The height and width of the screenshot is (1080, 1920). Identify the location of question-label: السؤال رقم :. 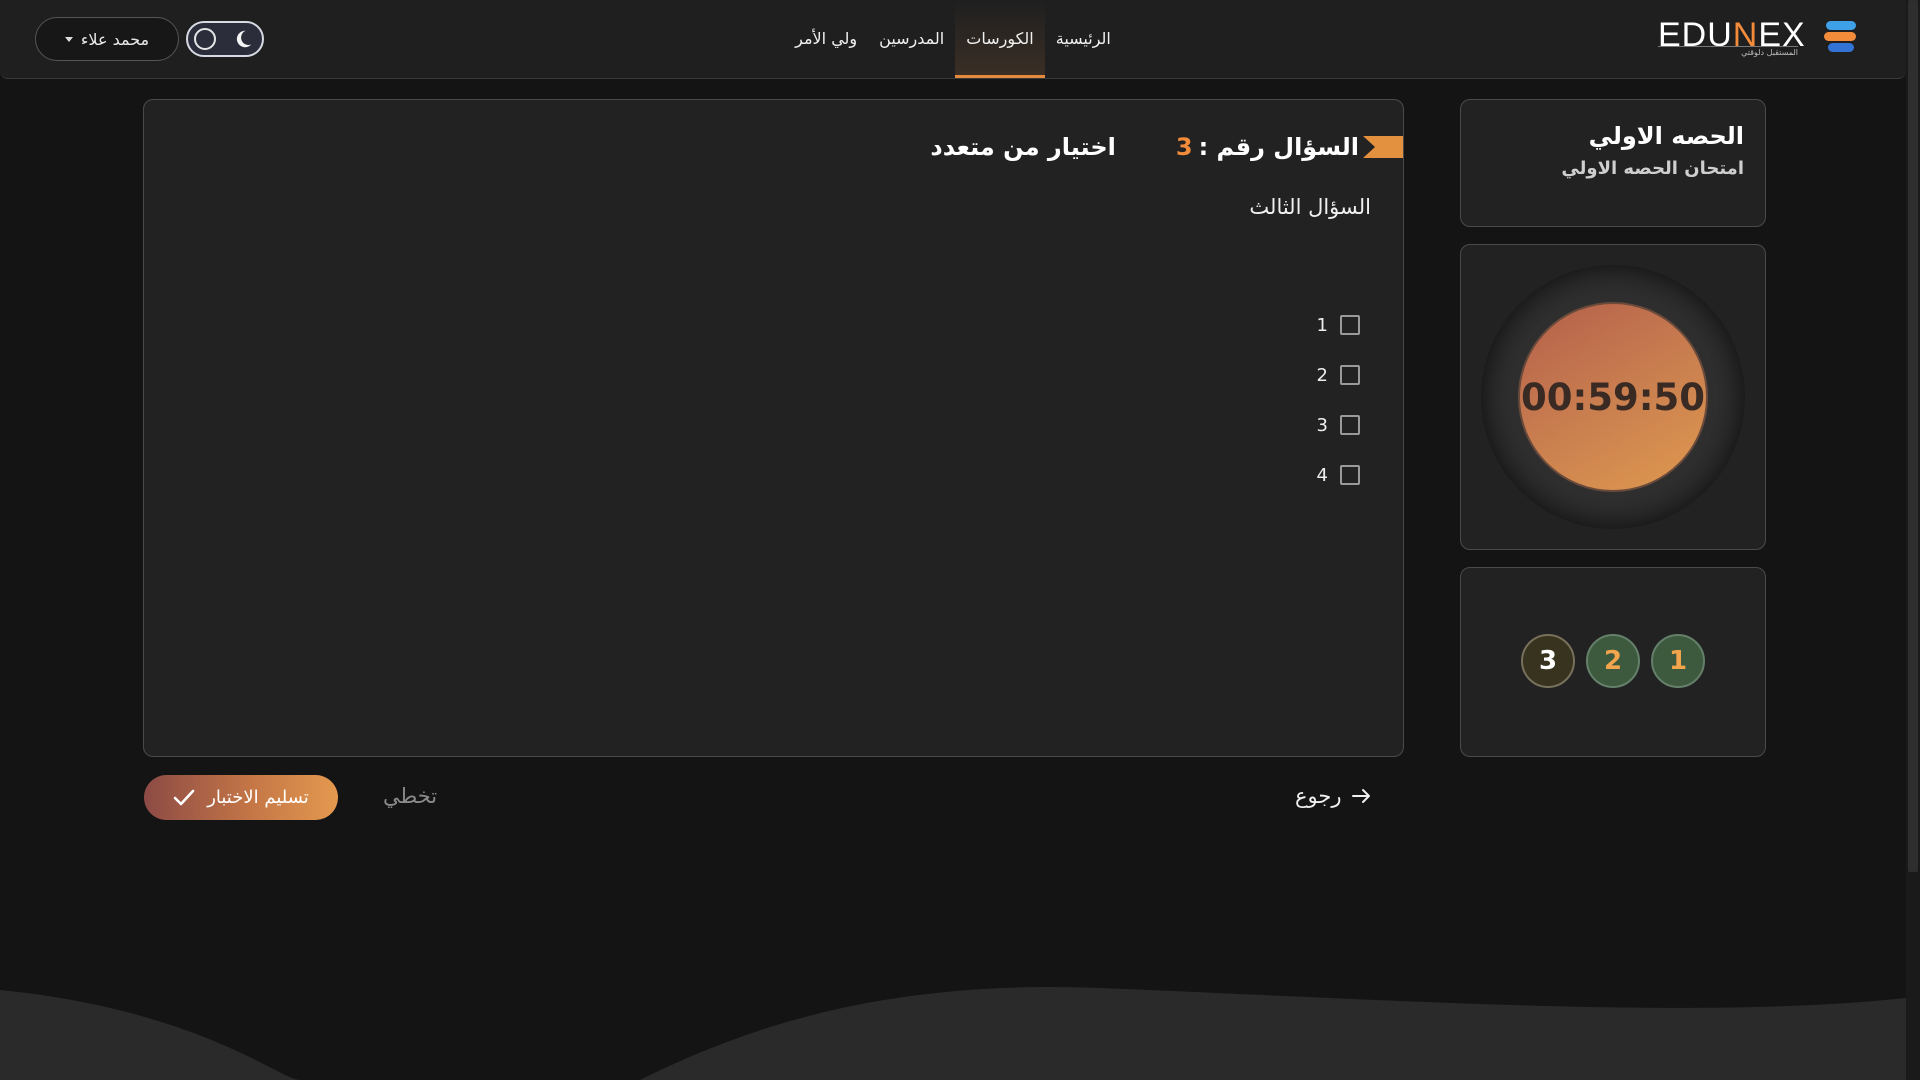
(1278, 147).